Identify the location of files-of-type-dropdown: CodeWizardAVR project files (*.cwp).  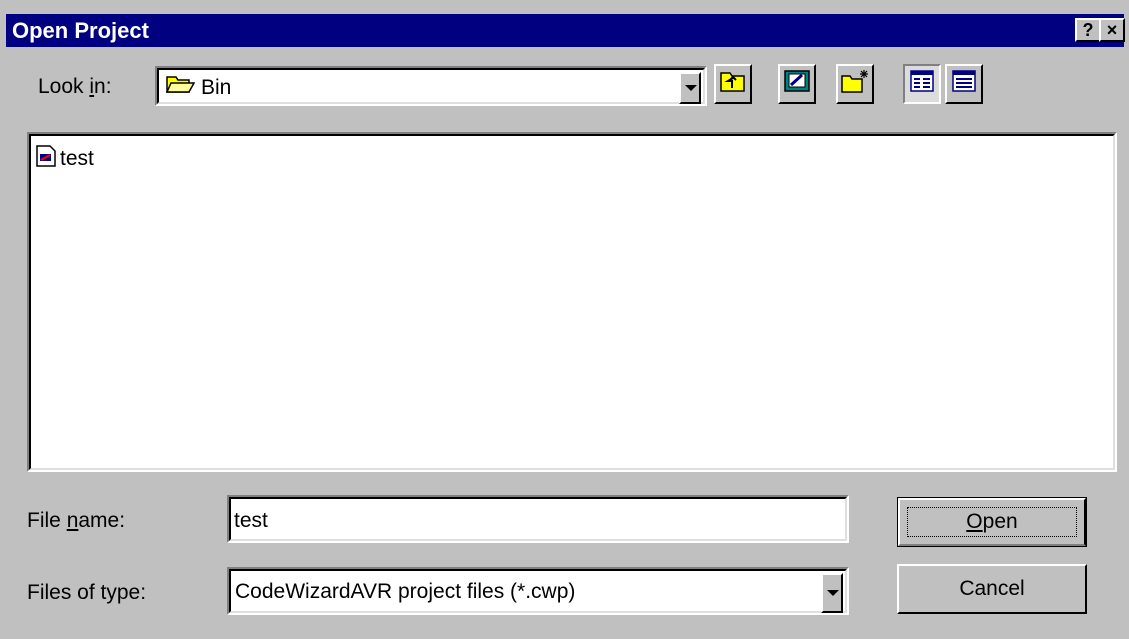
(538, 591).